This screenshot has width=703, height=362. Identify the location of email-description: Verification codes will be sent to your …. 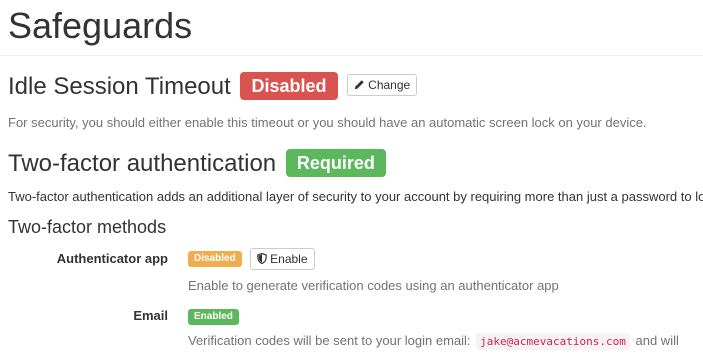
(433, 341).